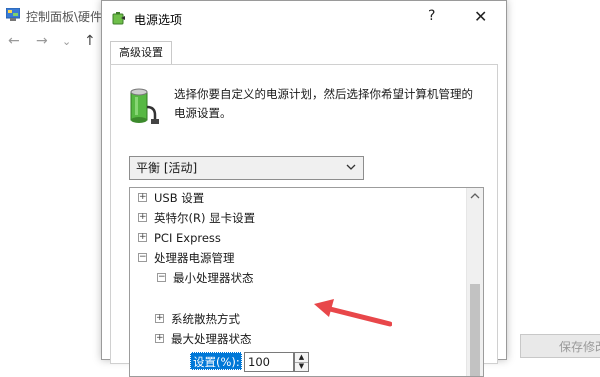 The image size is (600, 377). I want to click on recent-locations-dropdown-icon: ⌄, so click(66, 41).